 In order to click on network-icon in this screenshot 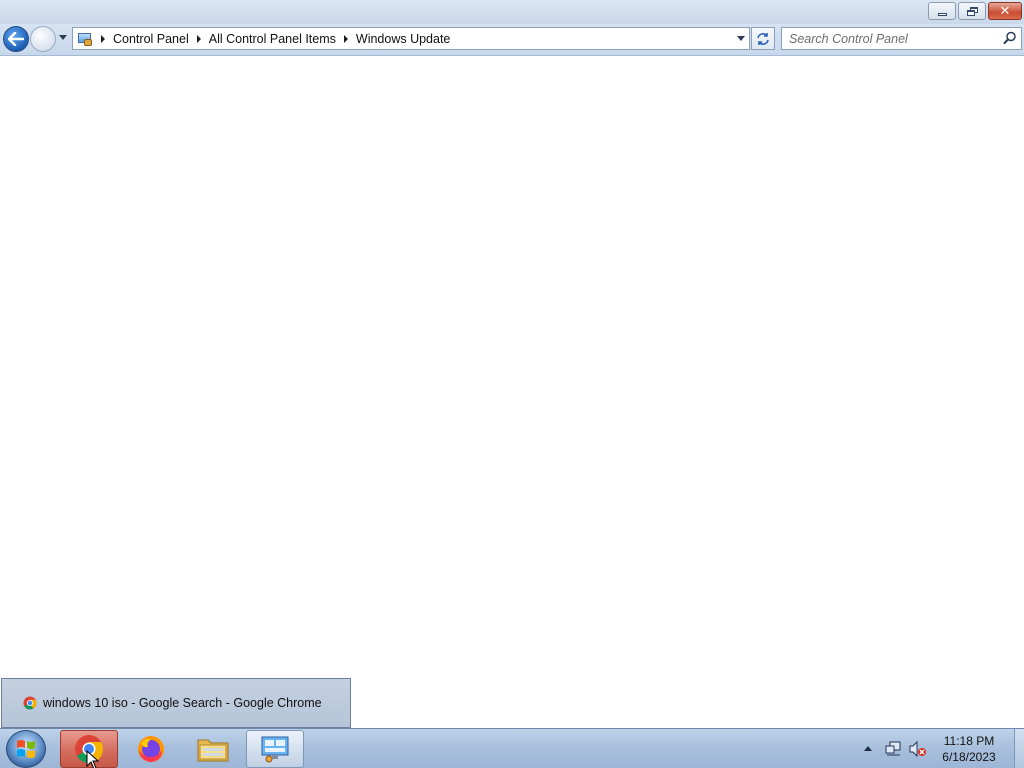, I will do `click(893, 749)`.